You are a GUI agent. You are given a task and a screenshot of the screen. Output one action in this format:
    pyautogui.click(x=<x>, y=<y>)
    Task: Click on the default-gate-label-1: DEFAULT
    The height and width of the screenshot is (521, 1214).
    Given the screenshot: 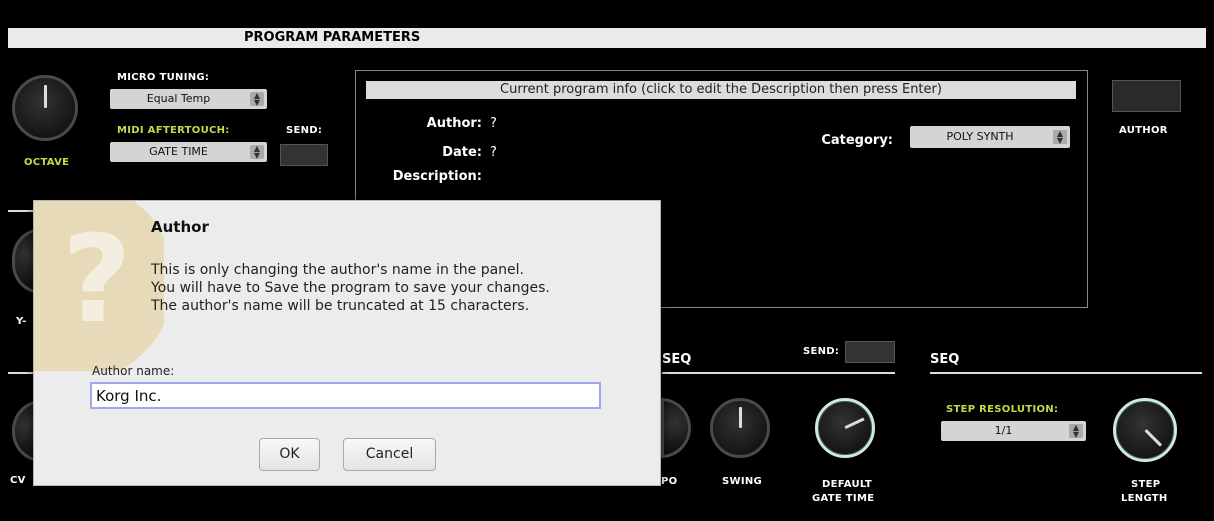 What is the action you would take?
    pyautogui.click(x=847, y=484)
    